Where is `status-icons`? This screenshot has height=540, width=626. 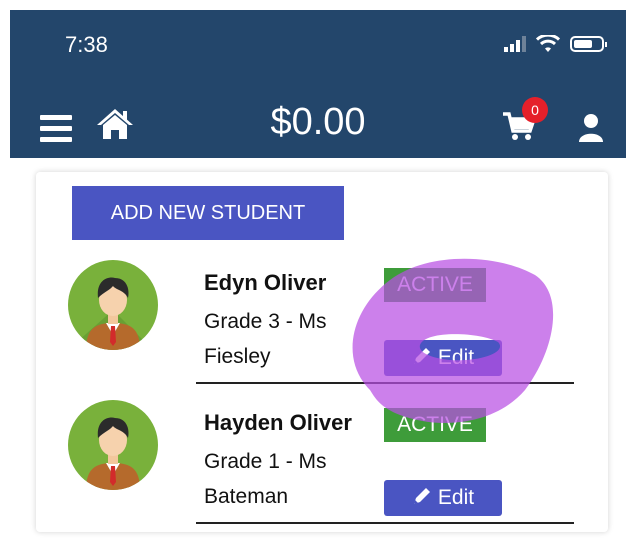
status-icons is located at coordinates (555, 44).